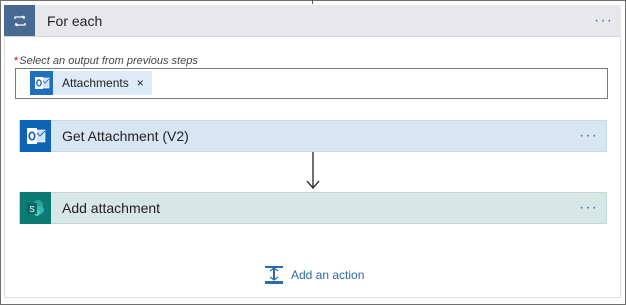 This screenshot has height=305, width=626. I want to click on add-action-button: Add an action, so click(314, 275).